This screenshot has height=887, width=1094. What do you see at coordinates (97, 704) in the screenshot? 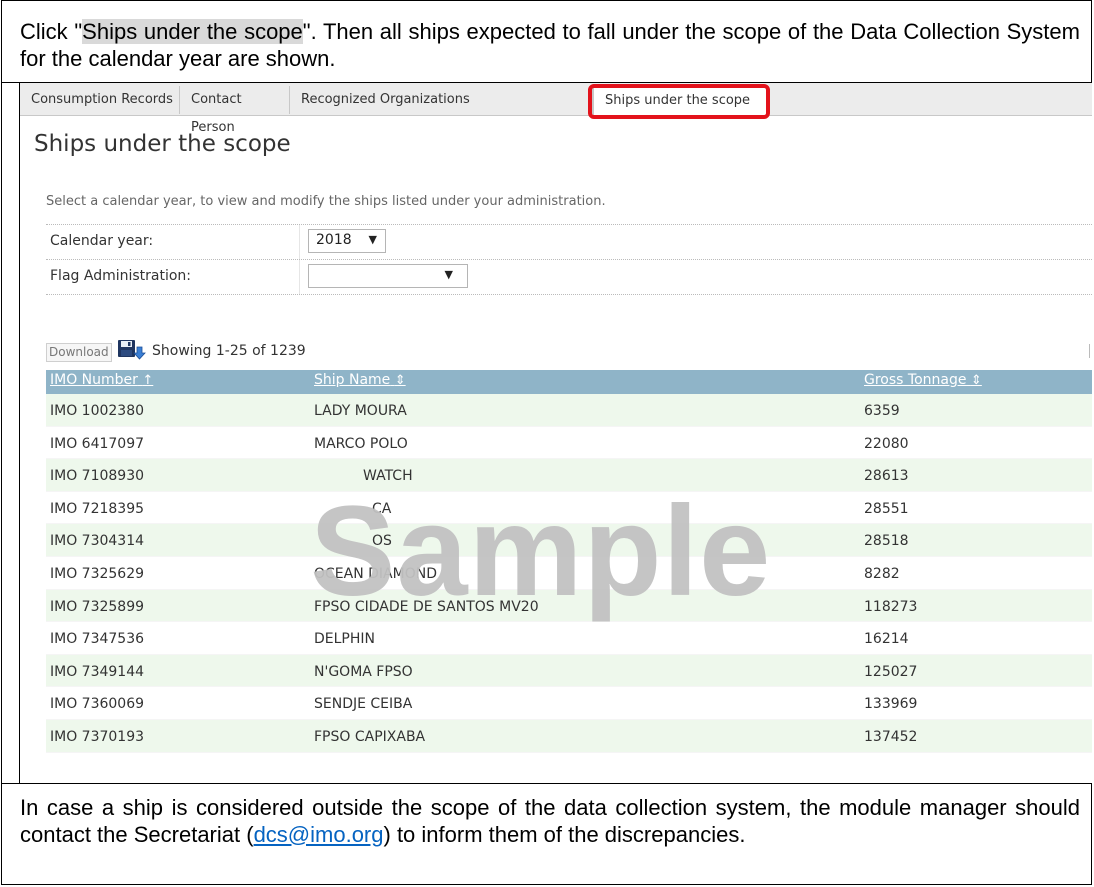
I see `imo-number-cell: IMO 7360069` at bounding box center [97, 704].